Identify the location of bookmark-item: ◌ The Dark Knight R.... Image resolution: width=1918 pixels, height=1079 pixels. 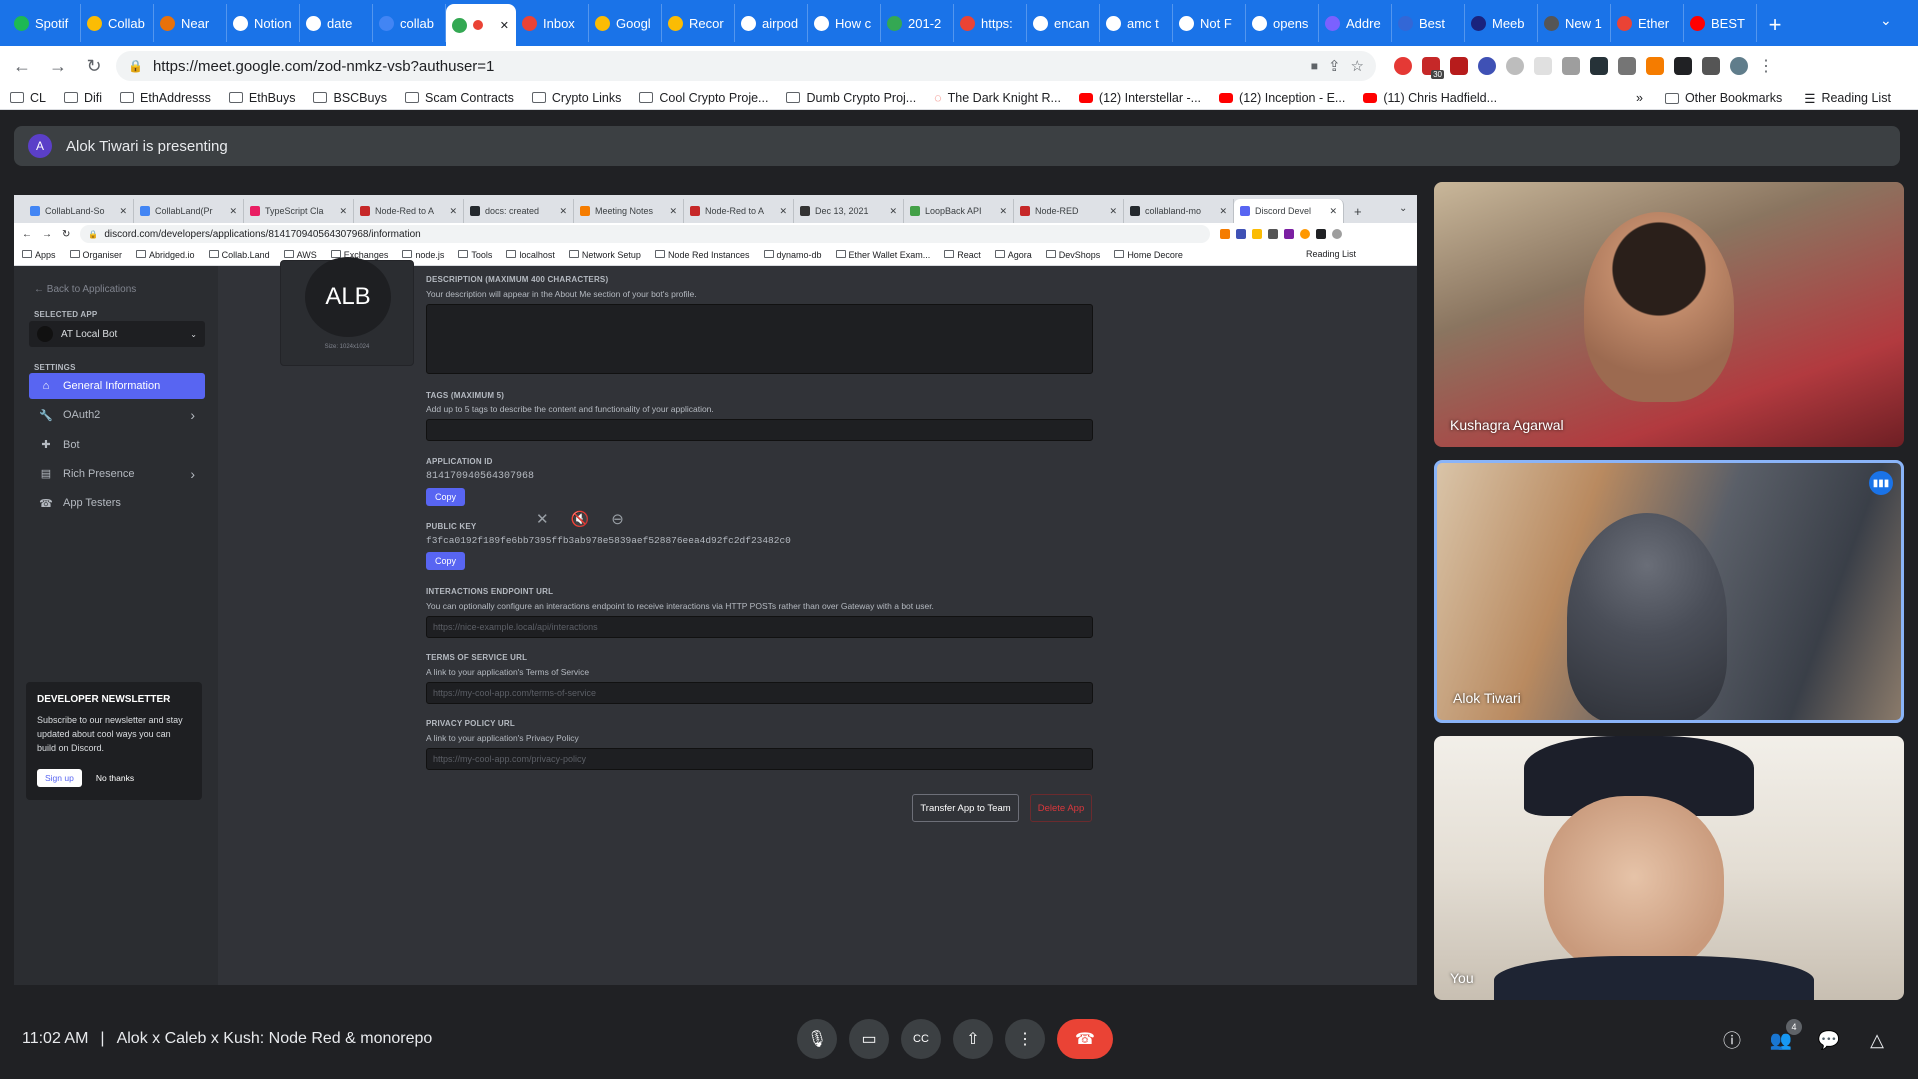
(997, 98).